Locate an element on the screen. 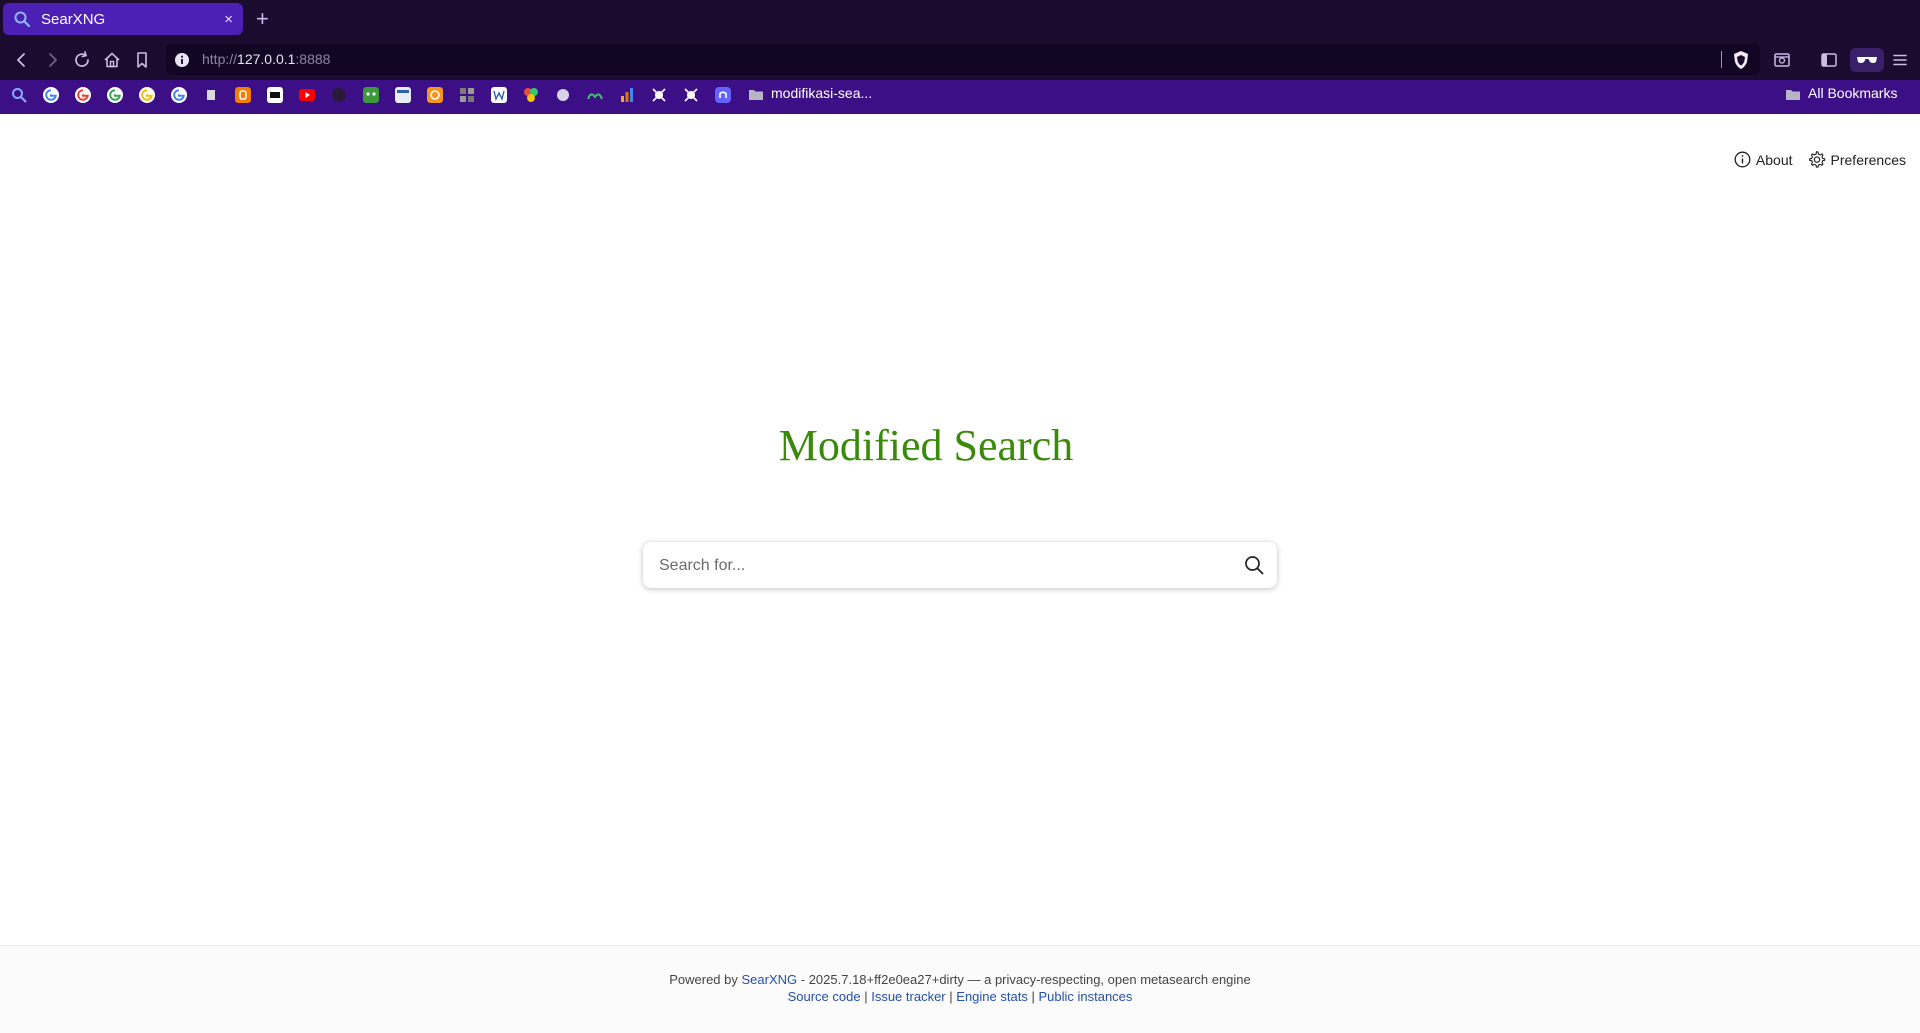 This screenshot has height=1033, width=1920. public-instances-link: Public instances is located at coordinates (1085, 996).